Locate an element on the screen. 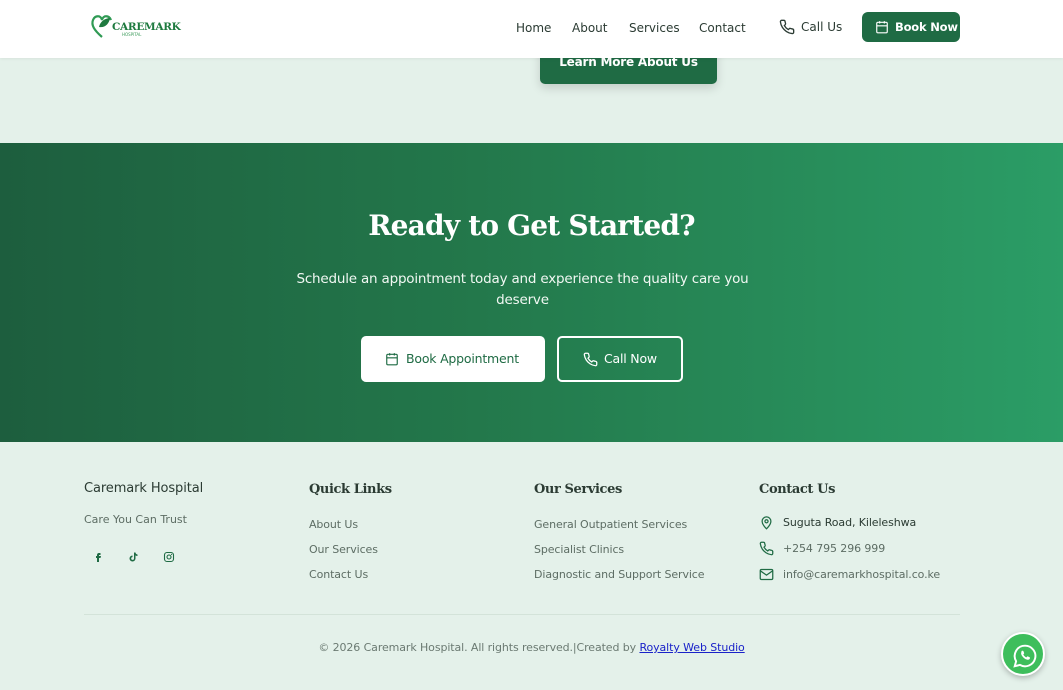  call-now-button: Call Now is located at coordinates (620, 359).